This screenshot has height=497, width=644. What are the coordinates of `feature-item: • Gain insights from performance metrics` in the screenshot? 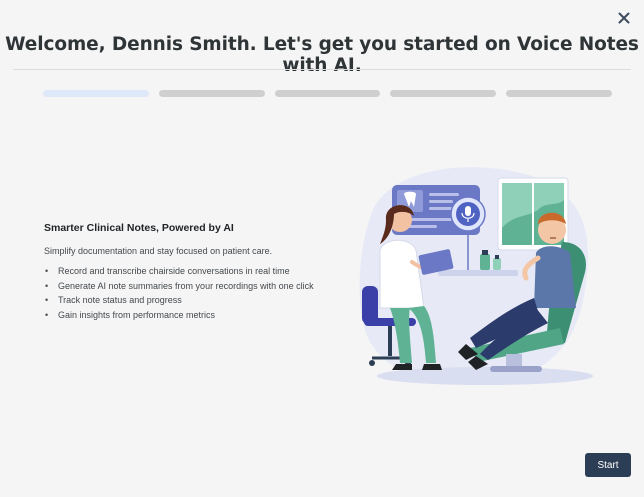 It's located at (130, 314).